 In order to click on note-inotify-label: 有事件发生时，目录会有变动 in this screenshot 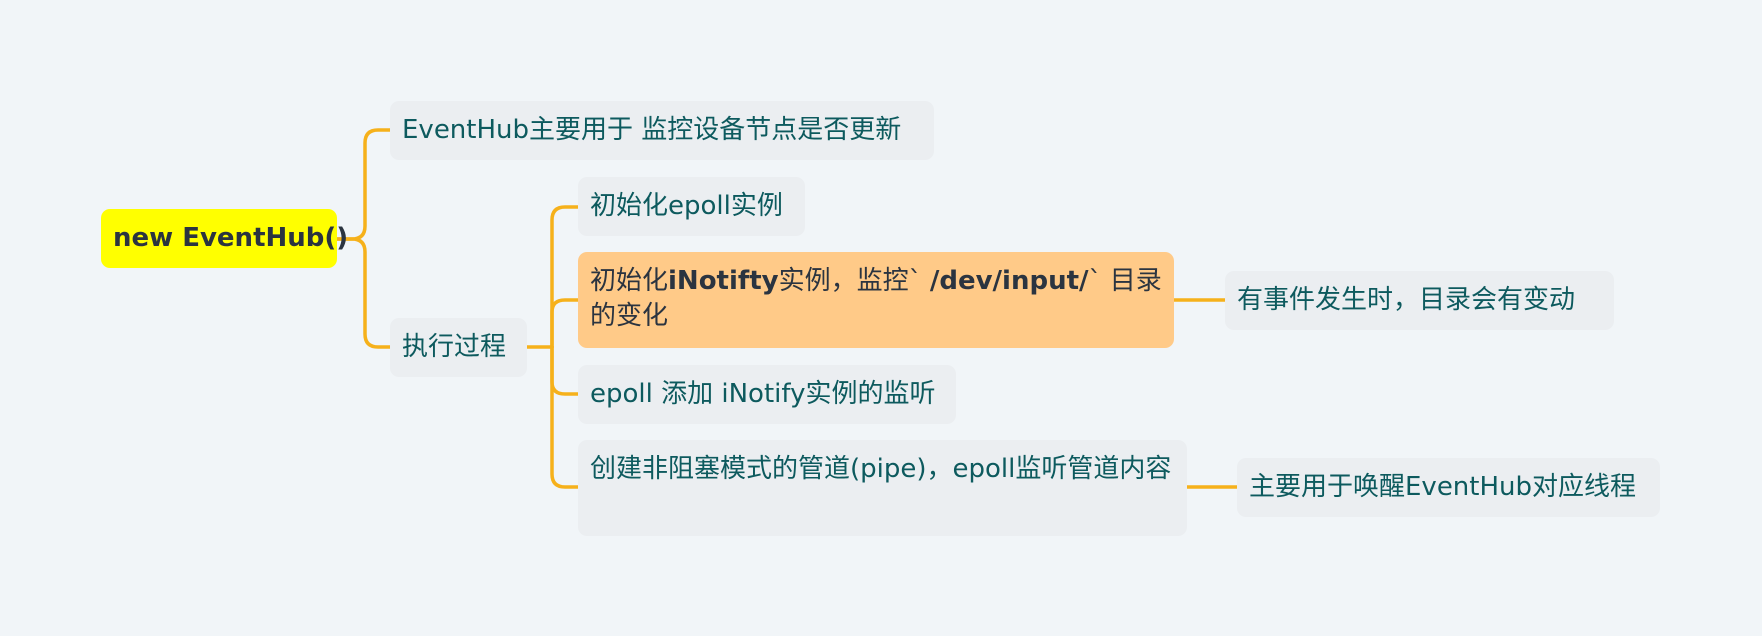, I will do `click(1406, 300)`.